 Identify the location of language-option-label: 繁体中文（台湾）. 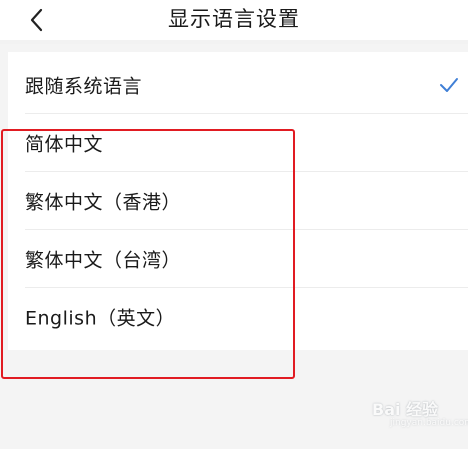
(103, 260).